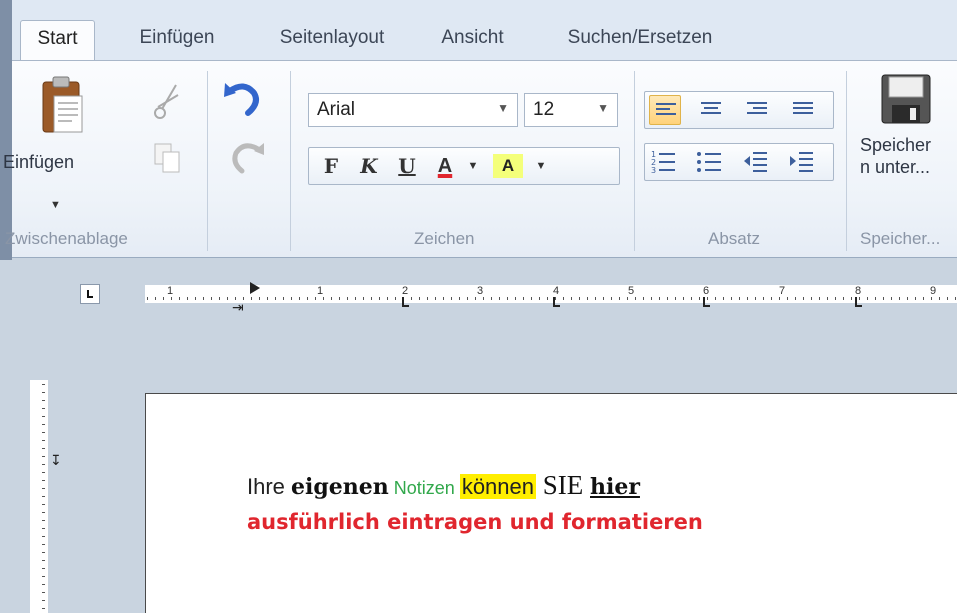 The image size is (957, 613). I want to click on document-line-1: Ihre eigenen Notizen können SIE hier, so click(443, 485).